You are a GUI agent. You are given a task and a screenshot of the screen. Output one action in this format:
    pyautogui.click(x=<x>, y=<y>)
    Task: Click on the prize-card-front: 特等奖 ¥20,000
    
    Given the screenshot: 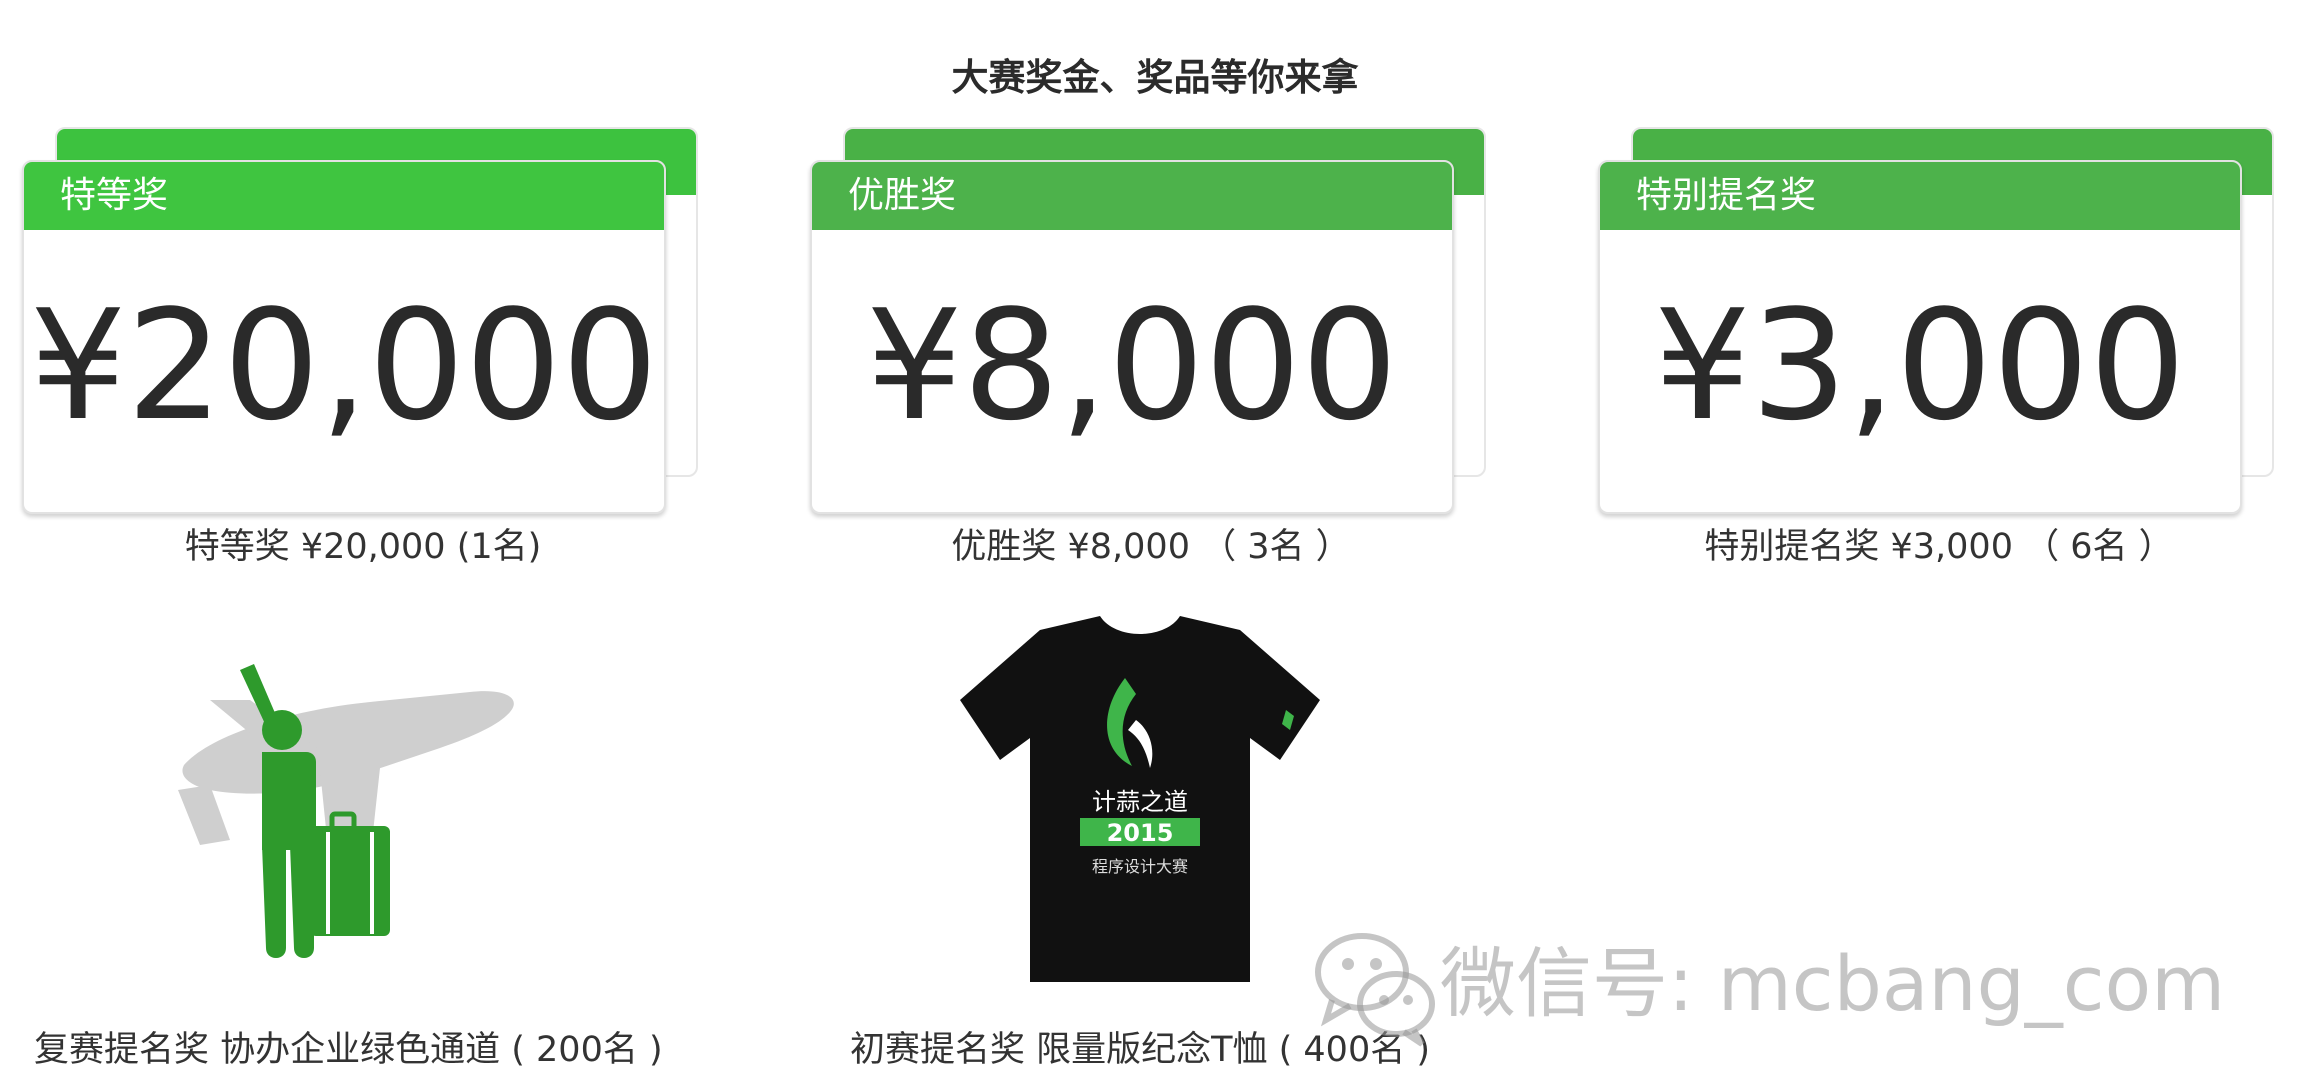 What is the action you would take?
    pyautogui.click(x=344, y=337)
    